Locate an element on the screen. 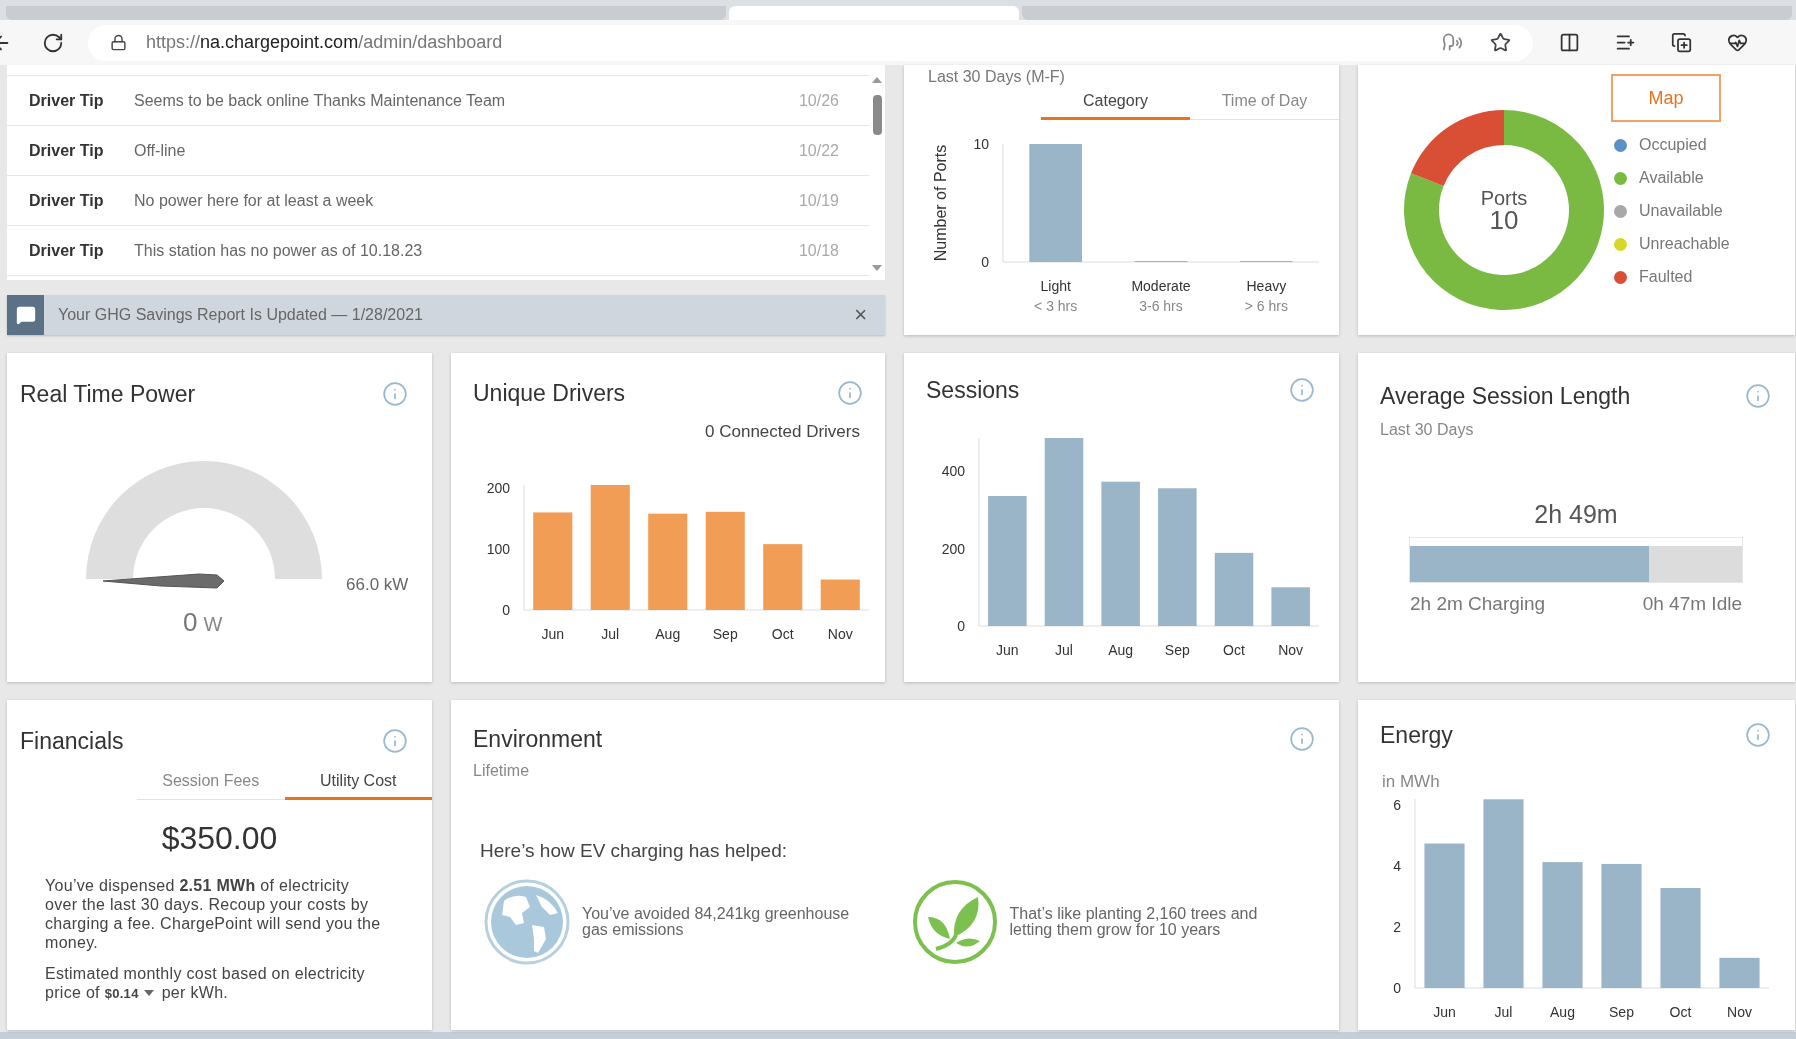 This screenshot has height=1039, width=1796. donut-label: Ports is located at coordinates (1504, 198).